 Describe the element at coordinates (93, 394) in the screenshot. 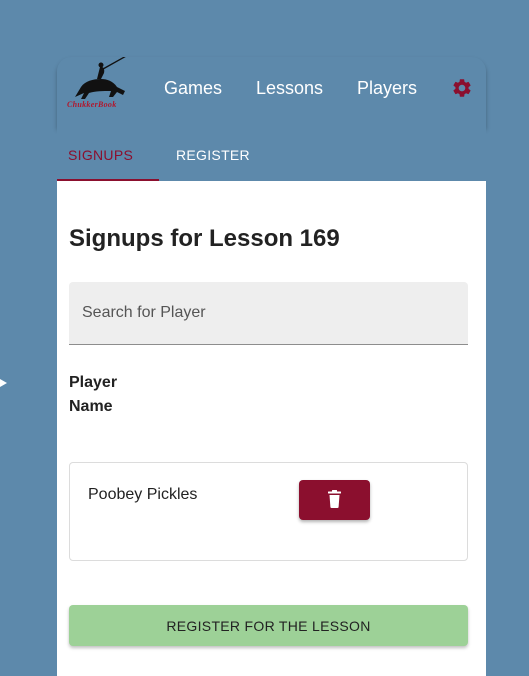

I see `player-name-column-header: Player Name` at that location.